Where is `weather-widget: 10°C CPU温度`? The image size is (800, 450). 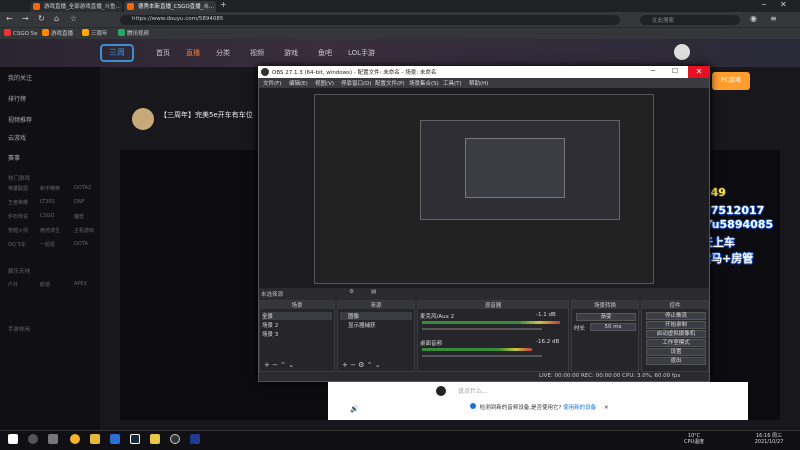 weather-widget: 10°C CPU温度 is located at coordinates (694, 439).